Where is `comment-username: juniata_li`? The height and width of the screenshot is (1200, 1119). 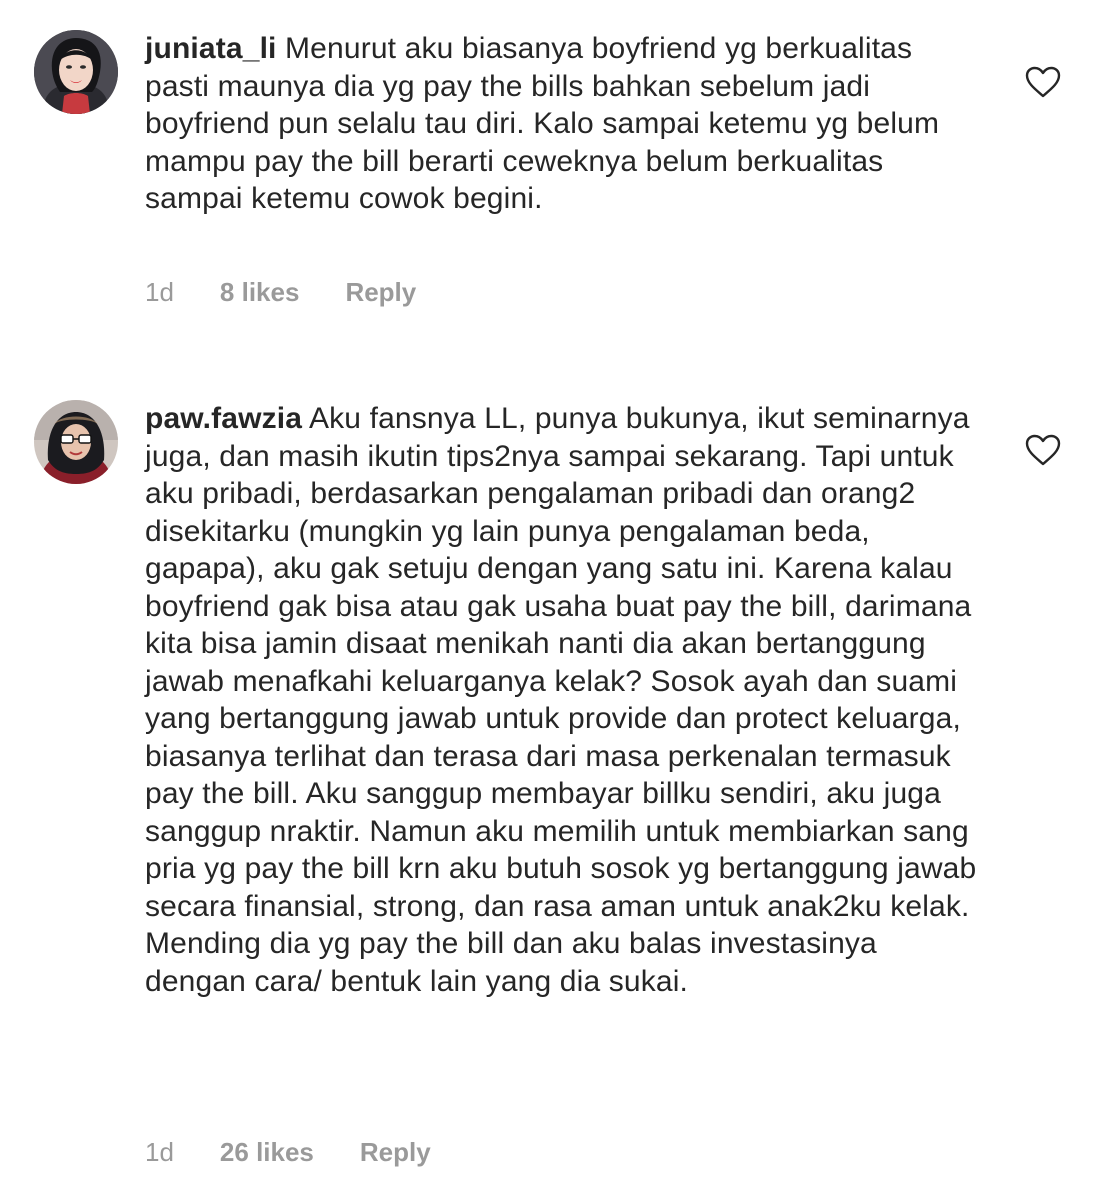 comment-username: juniata_li is located at coordinates (211, 48).